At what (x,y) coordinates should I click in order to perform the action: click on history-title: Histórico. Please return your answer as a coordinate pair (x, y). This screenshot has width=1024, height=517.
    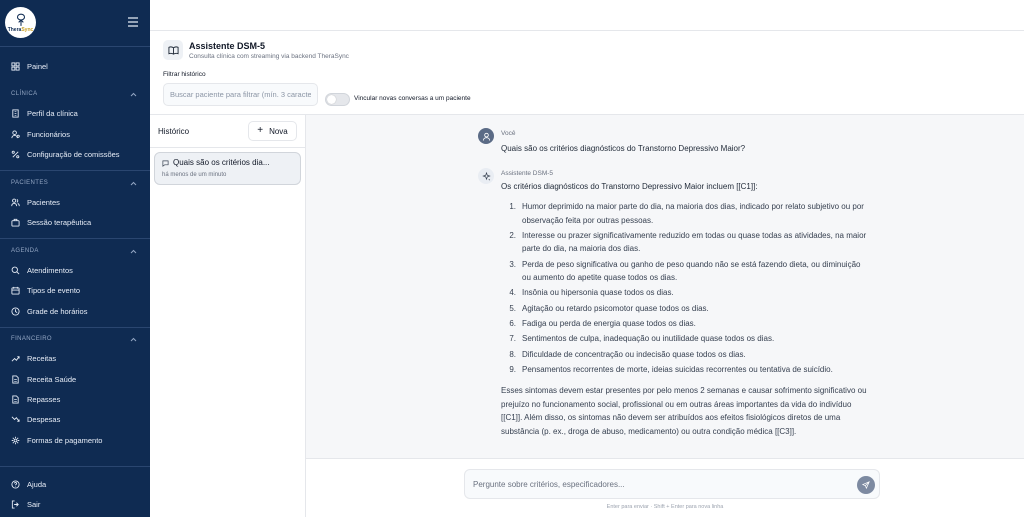
    Looking at the image, I should click on (174, 131).